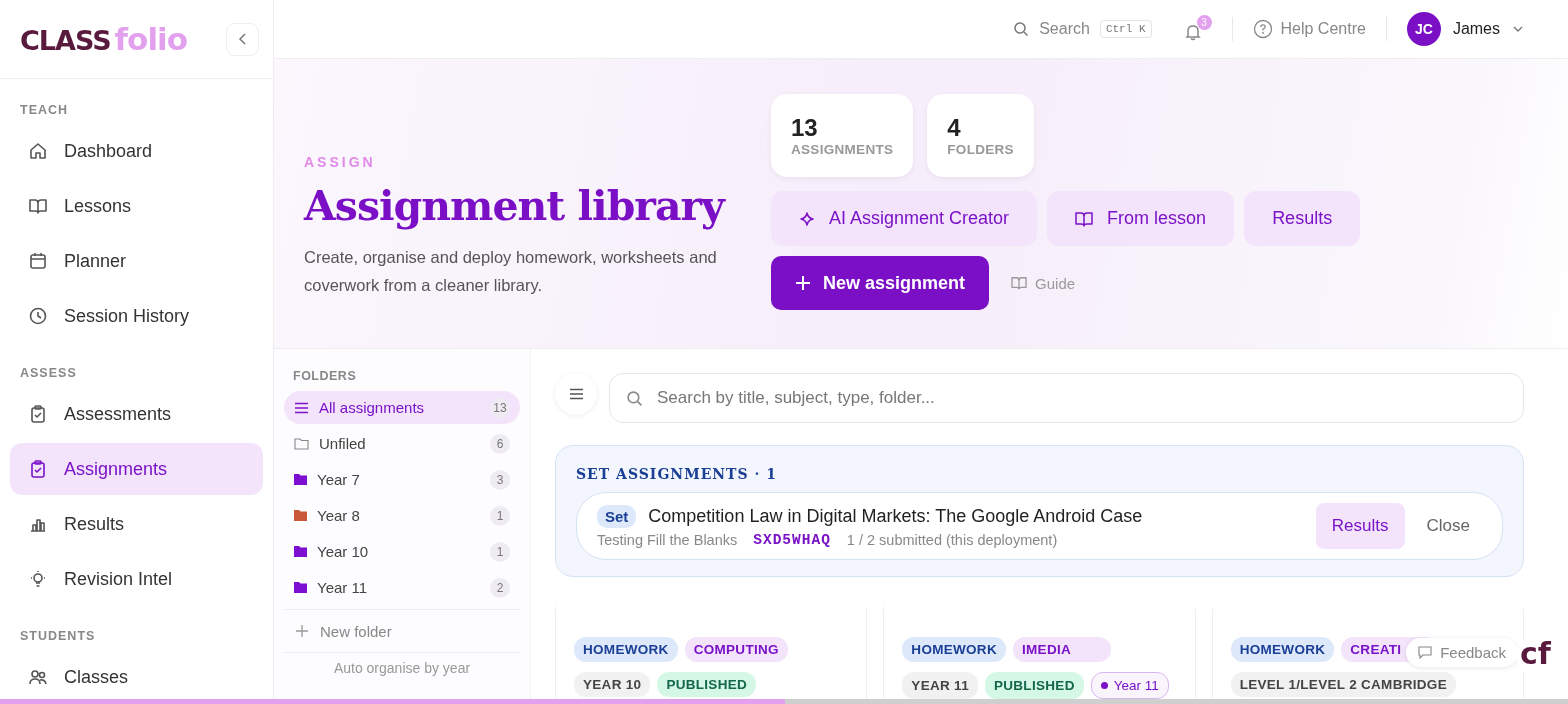  I want to click on action-button: From lesson, so click(1141, 218).